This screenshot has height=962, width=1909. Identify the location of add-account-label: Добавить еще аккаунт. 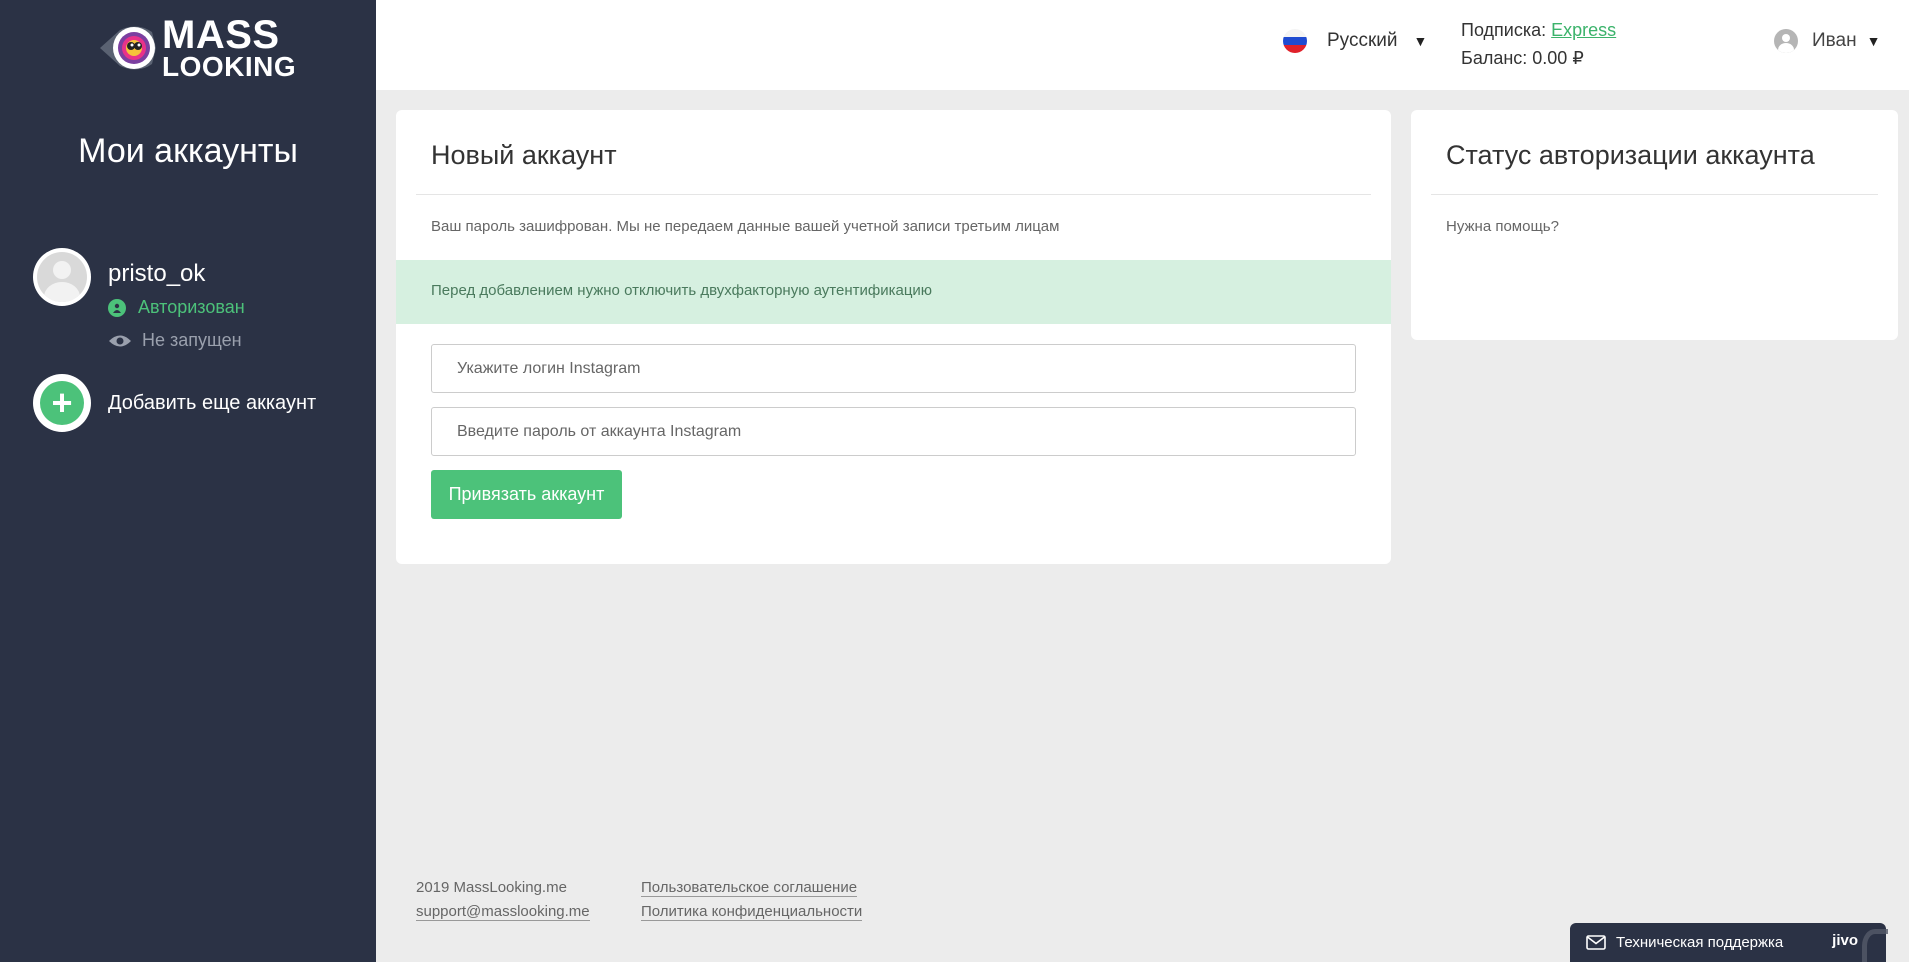
(212, 403).